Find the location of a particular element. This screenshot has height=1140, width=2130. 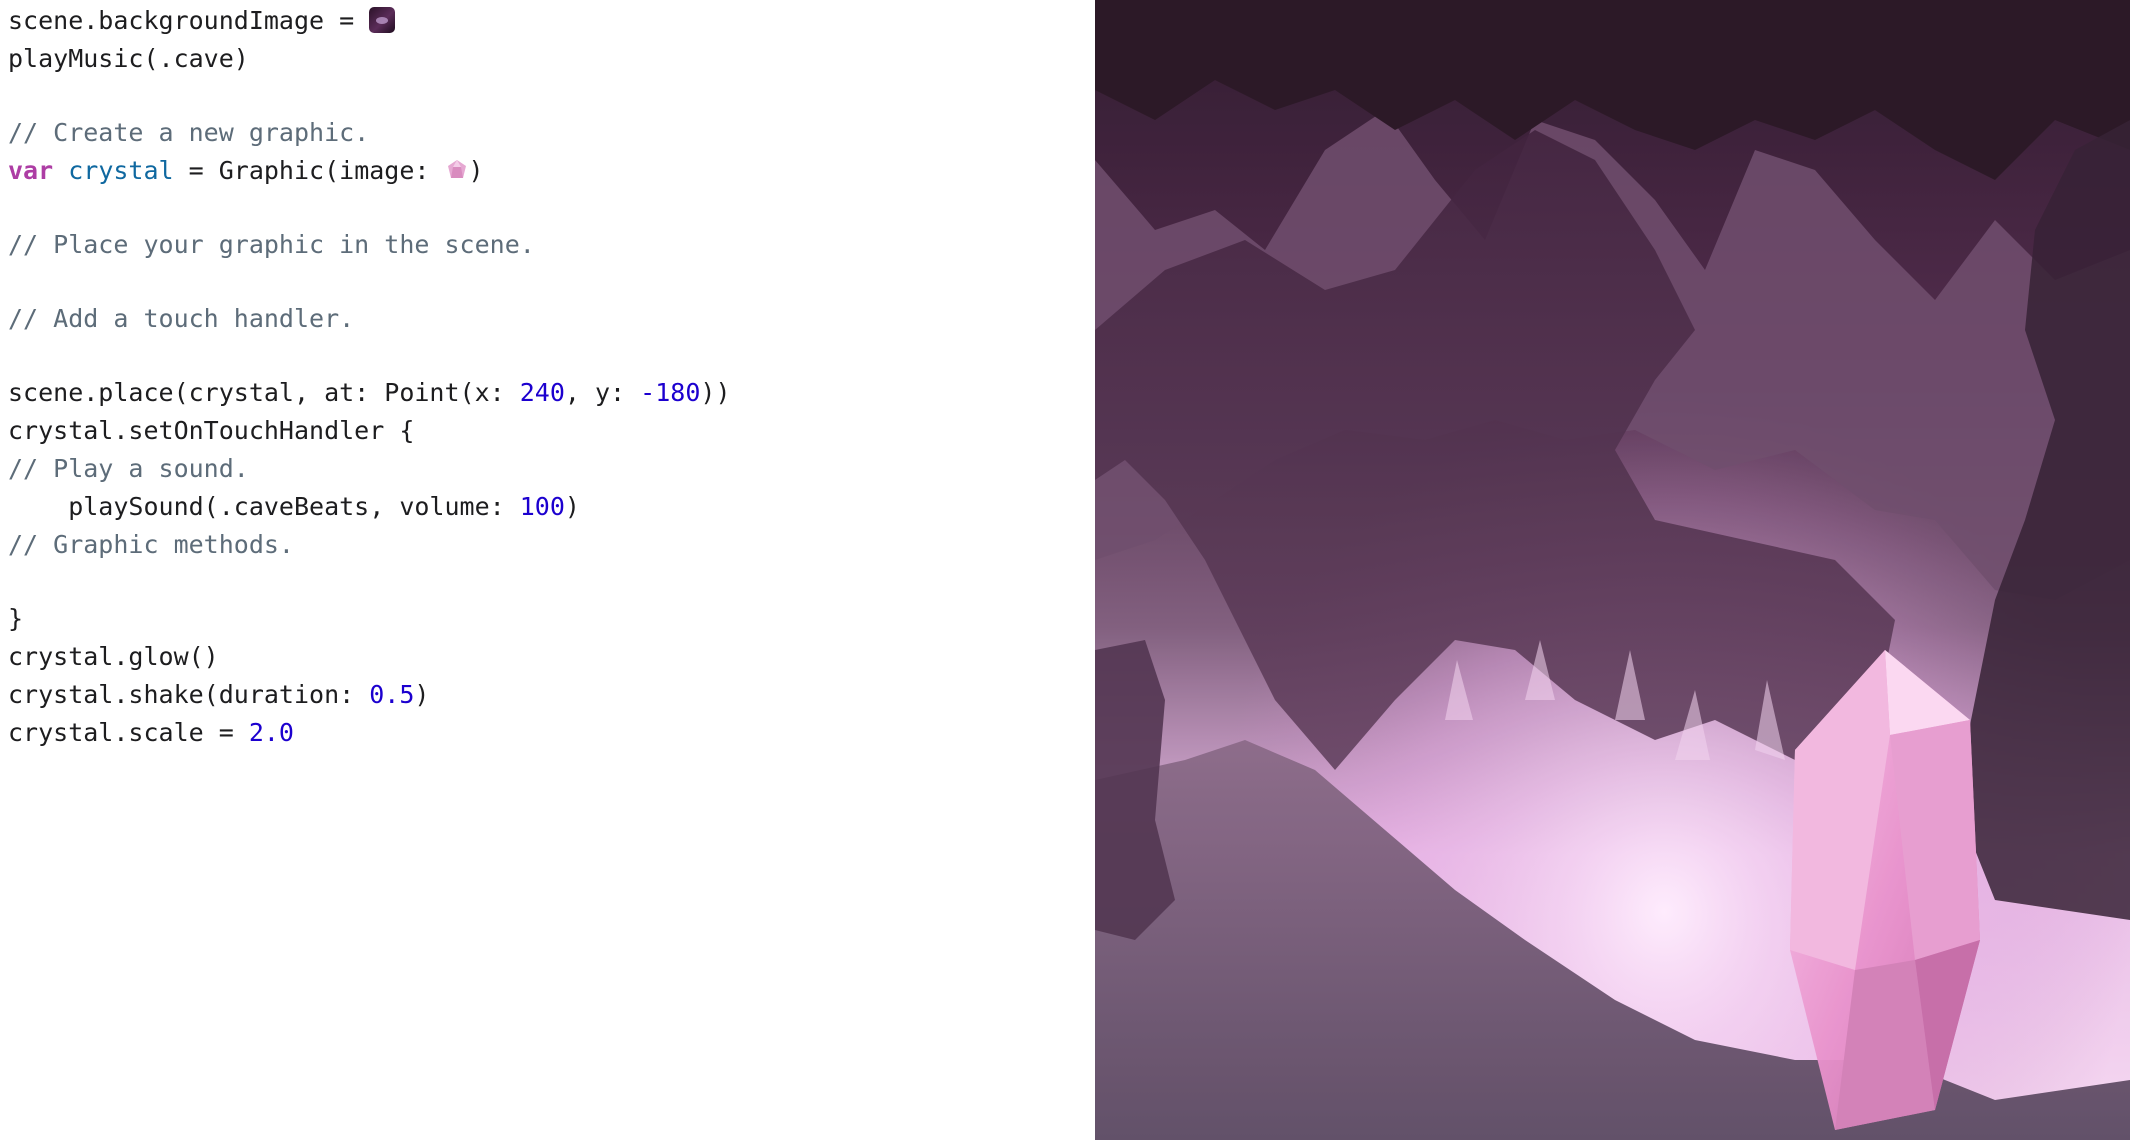

code-text: crystal.scale = is located at coordinates (128, 732).